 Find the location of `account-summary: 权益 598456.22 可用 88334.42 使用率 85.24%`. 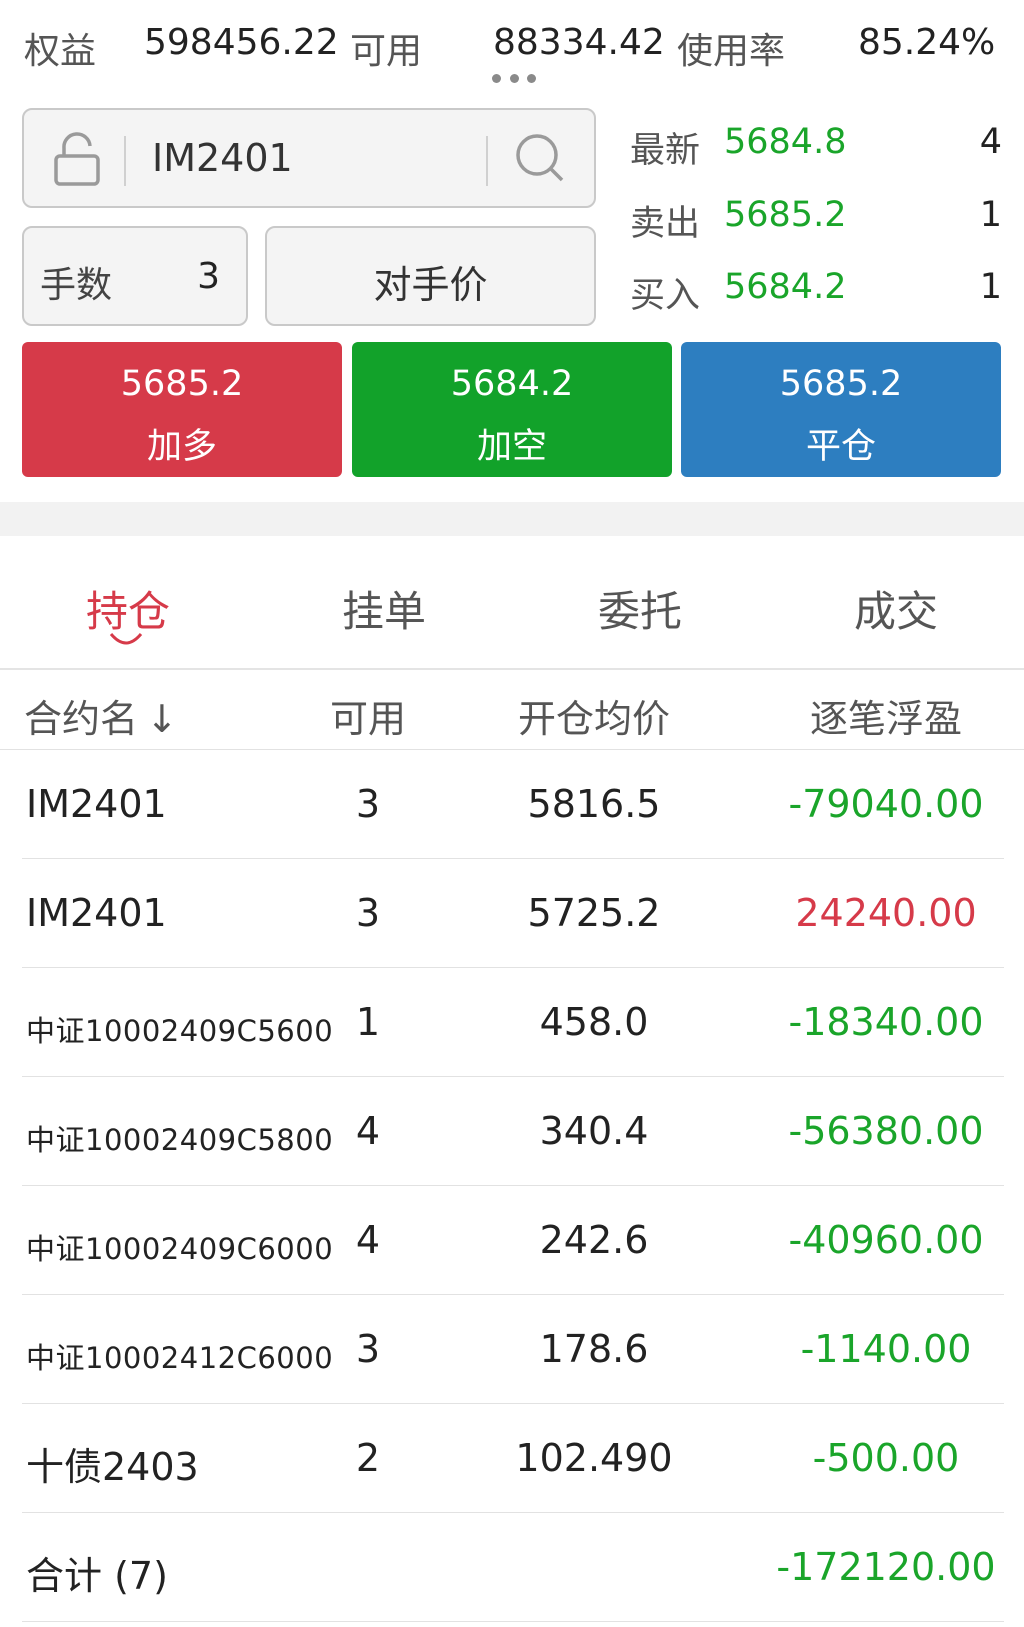

account-summary: 权益 598456.22 可用 88334.42 使用率 85.24% is located at coordinates (512, 47).